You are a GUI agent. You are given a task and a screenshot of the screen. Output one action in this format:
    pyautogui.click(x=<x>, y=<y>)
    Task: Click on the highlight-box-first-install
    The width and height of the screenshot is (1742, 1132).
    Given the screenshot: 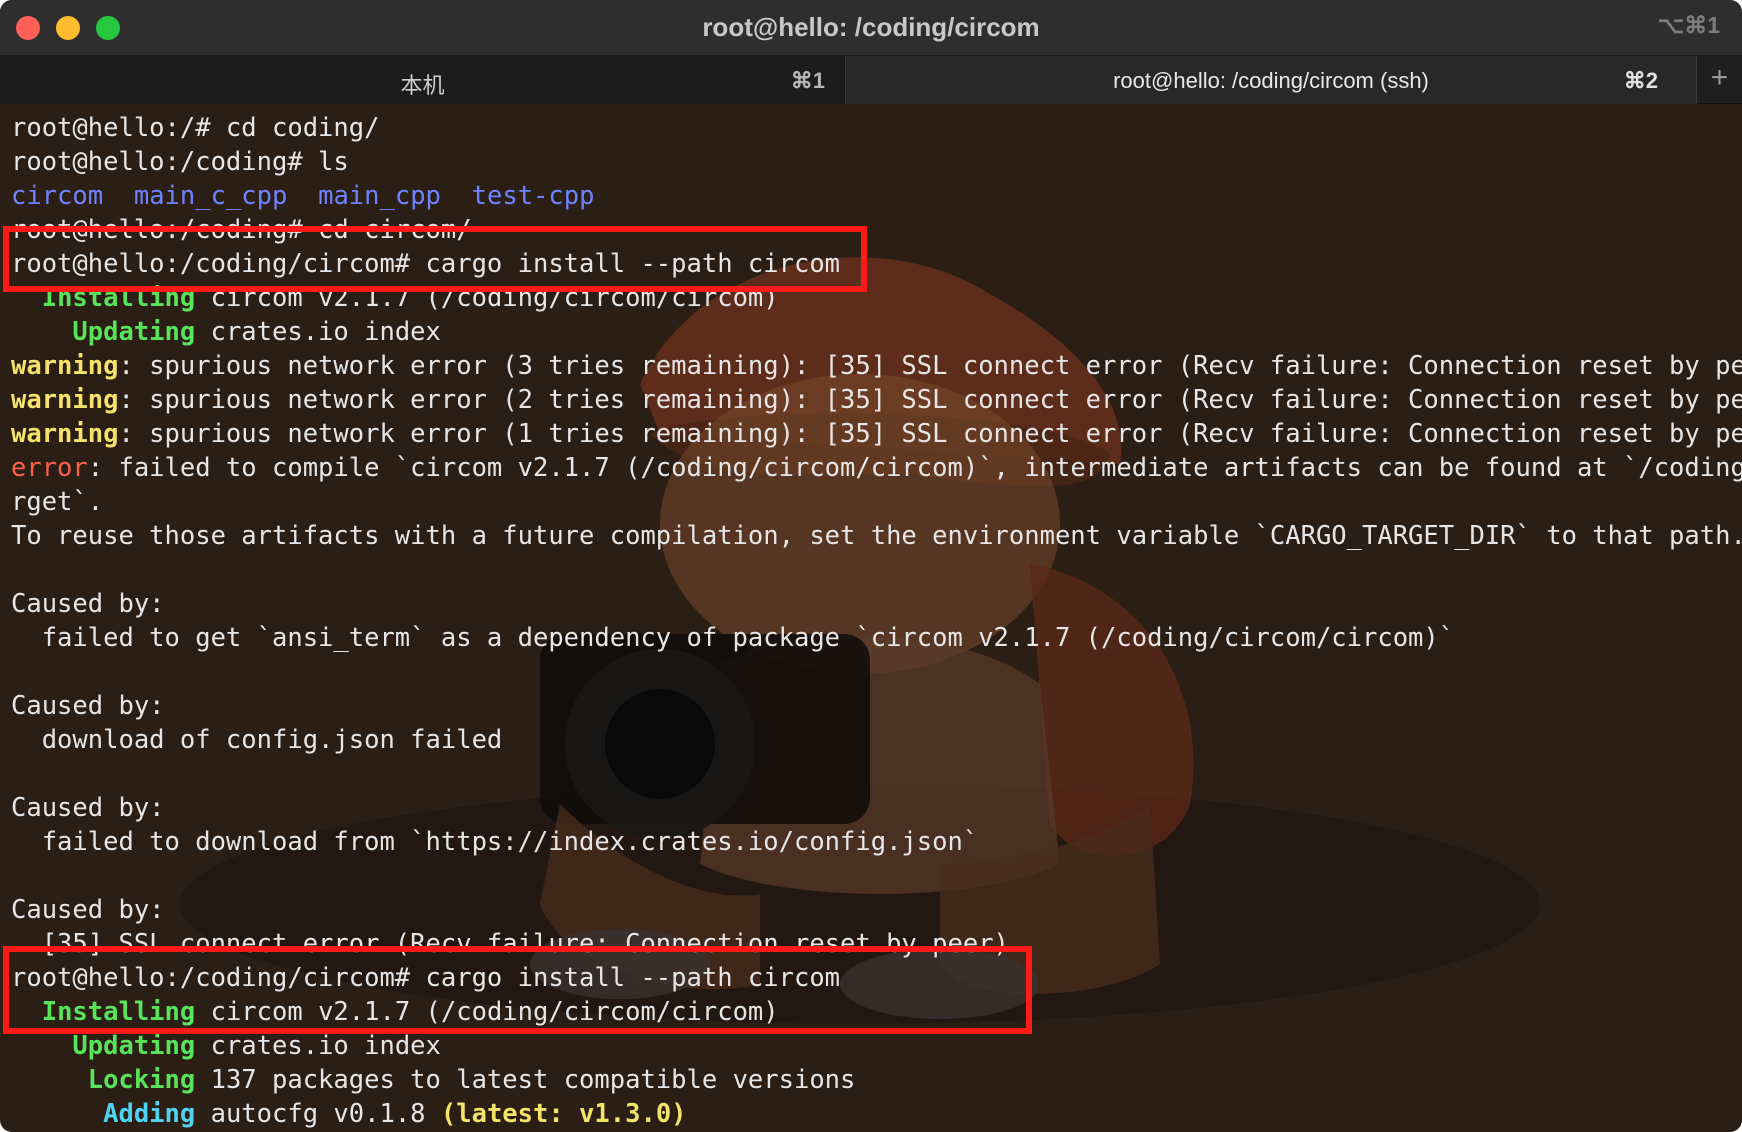 What is the action you would take?
    pyautogui.click(x=435, y=259)
    